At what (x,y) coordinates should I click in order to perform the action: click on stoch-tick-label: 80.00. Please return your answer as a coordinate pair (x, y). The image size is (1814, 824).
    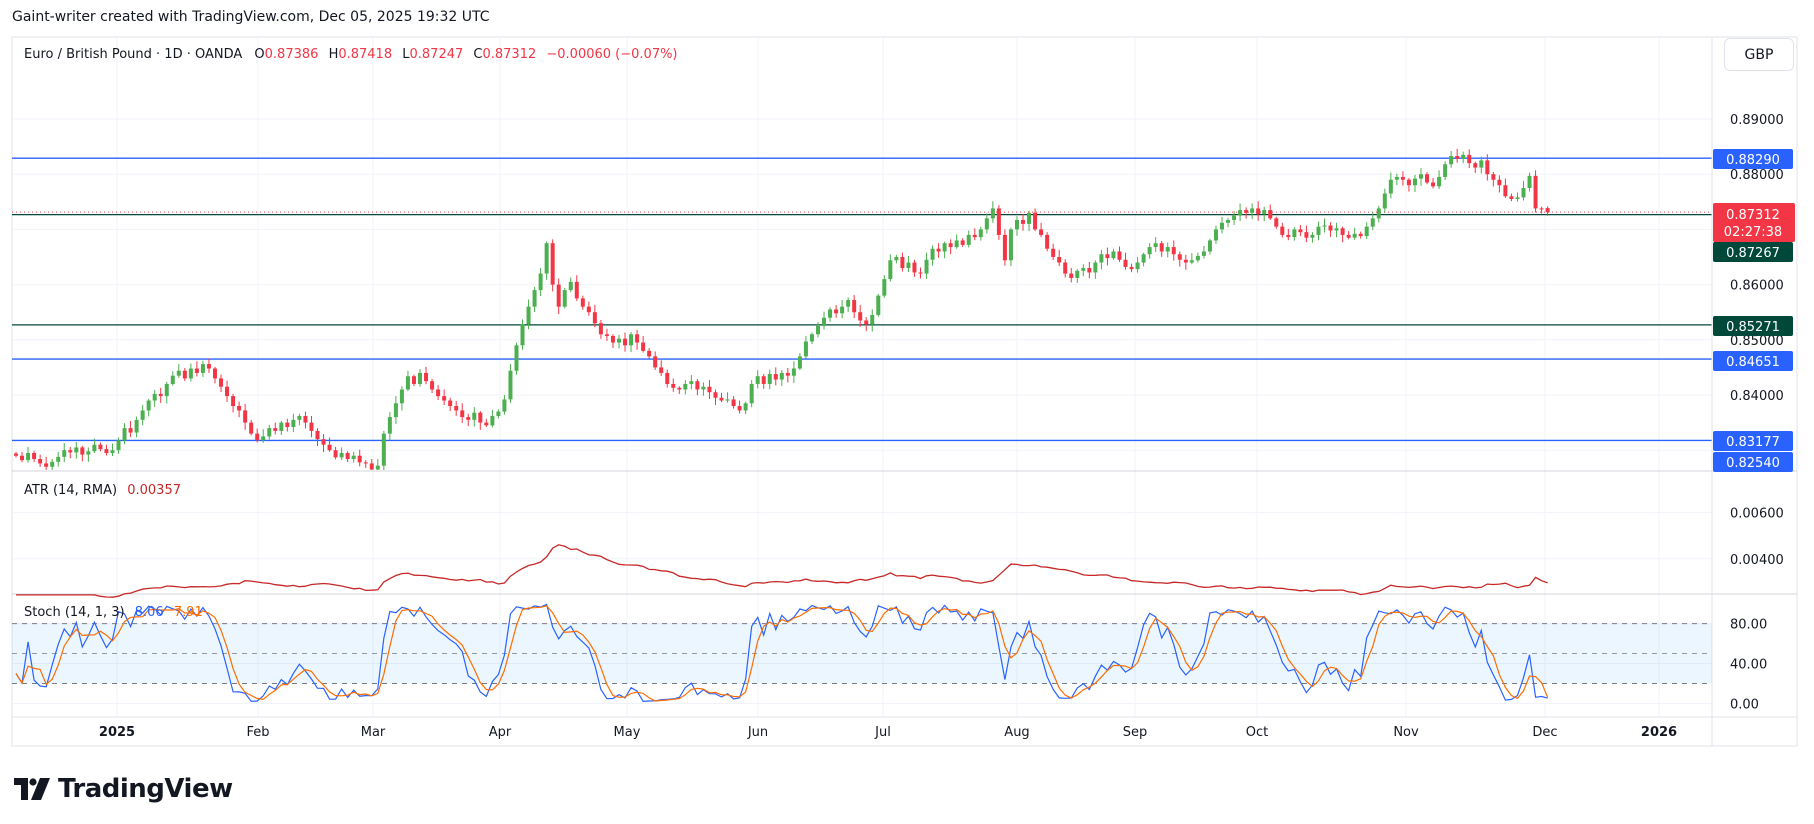
    Looking at the image, I should click on (1748, 625).